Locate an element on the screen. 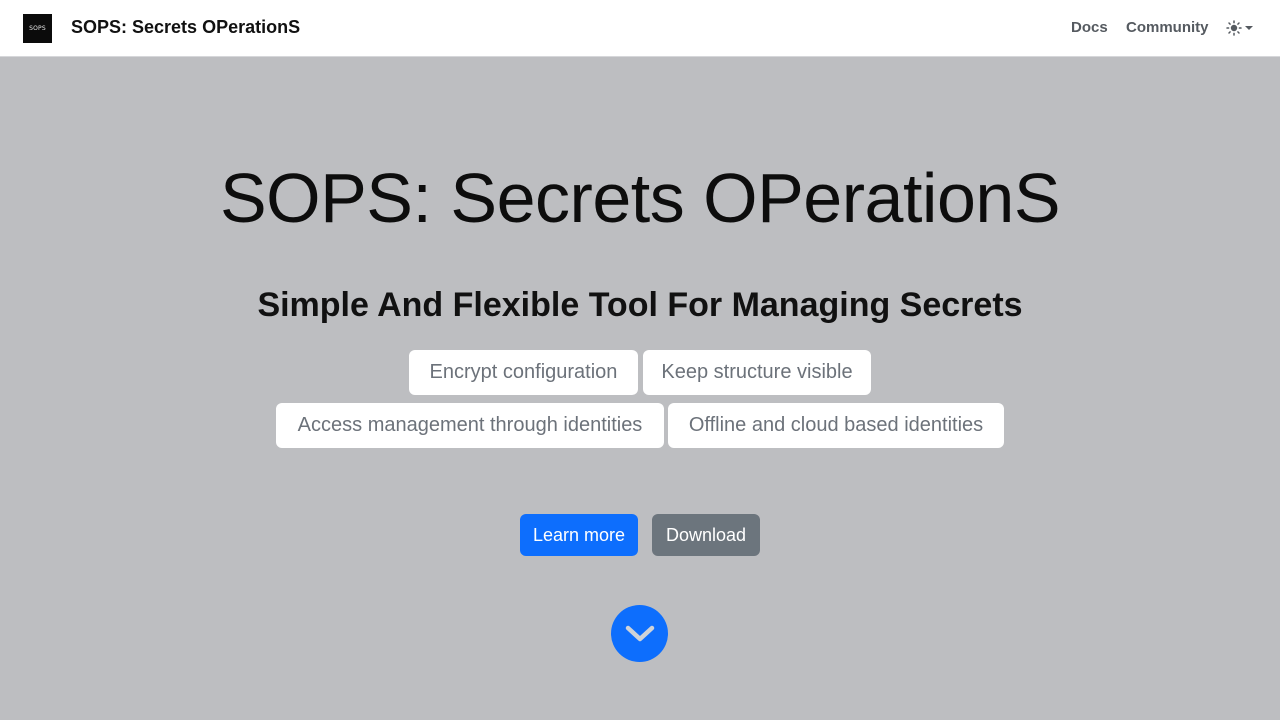 This screenshot has height=720, width=1280. learn-more-button: Learn more is located at coordinates (579, 535).